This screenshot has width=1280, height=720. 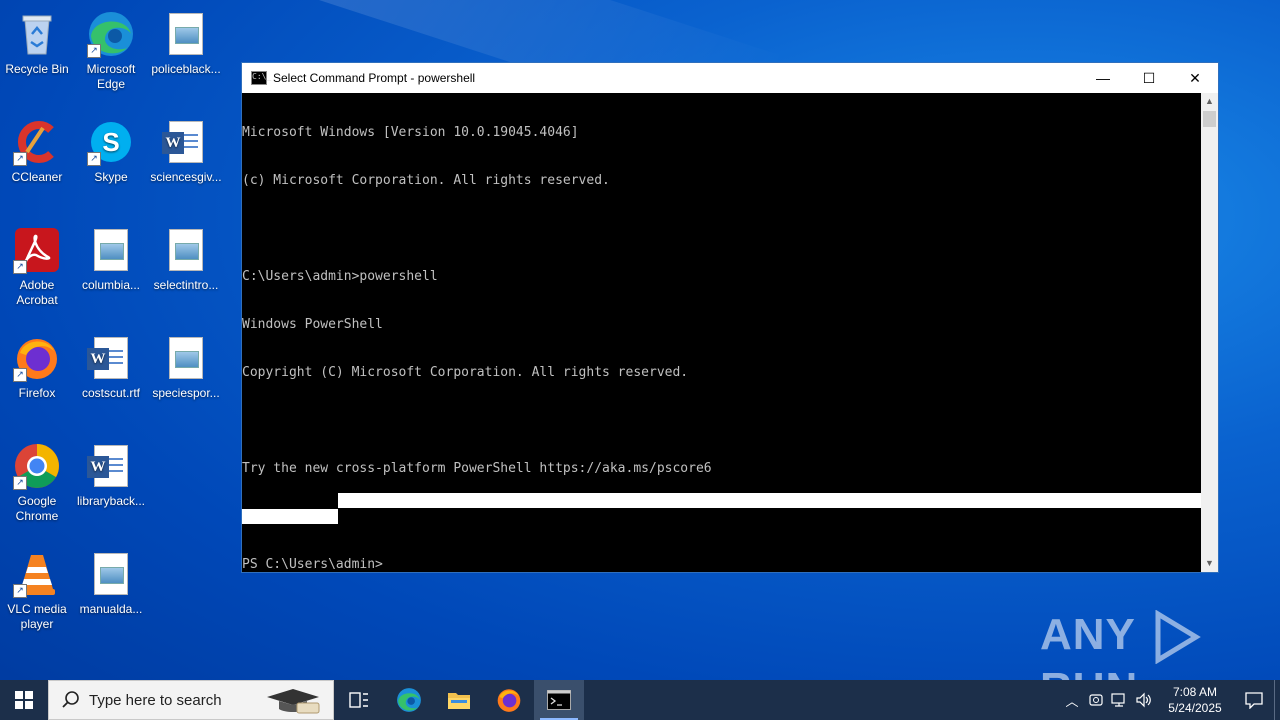 I want to click on scroll-down-arrow-icon: ▼, so click(x=1209, y=563).